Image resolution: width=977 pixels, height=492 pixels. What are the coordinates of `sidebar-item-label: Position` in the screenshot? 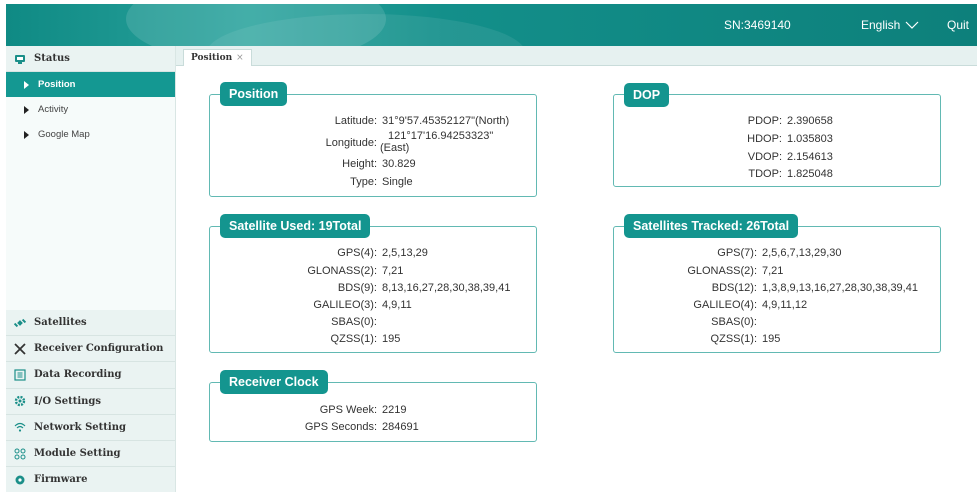 It's located at (57, 84).